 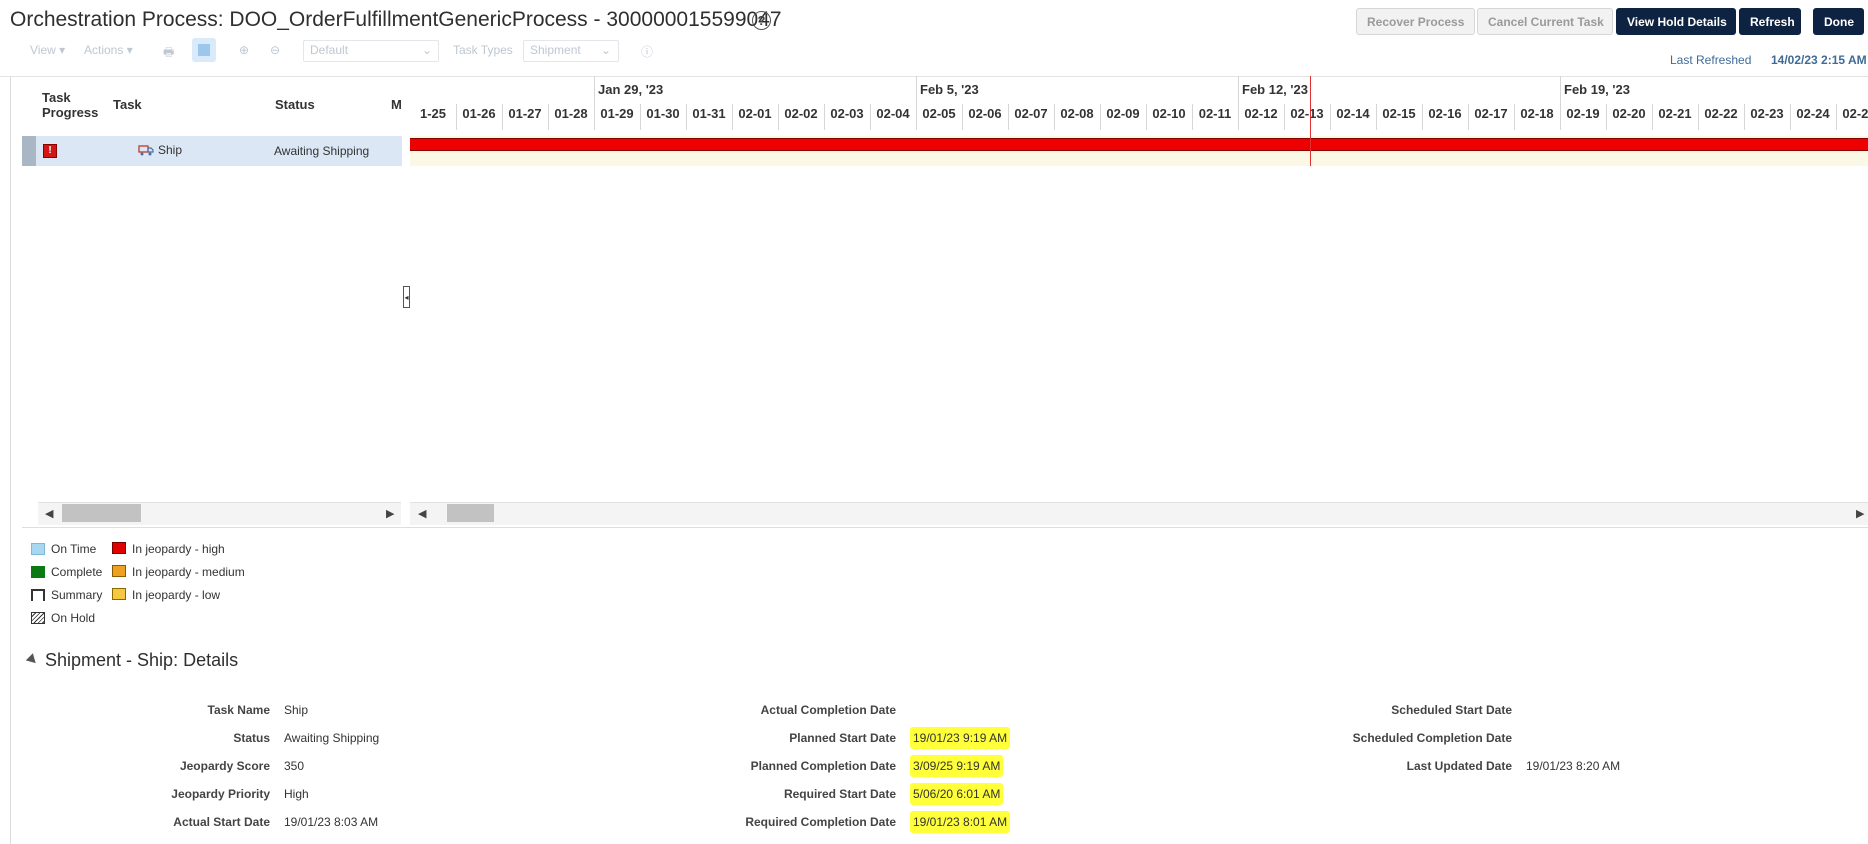 What do you see at coordinates (571, 113) in the screenshot?
I see `day-label: 01-28` at bounding box center [571, 113].